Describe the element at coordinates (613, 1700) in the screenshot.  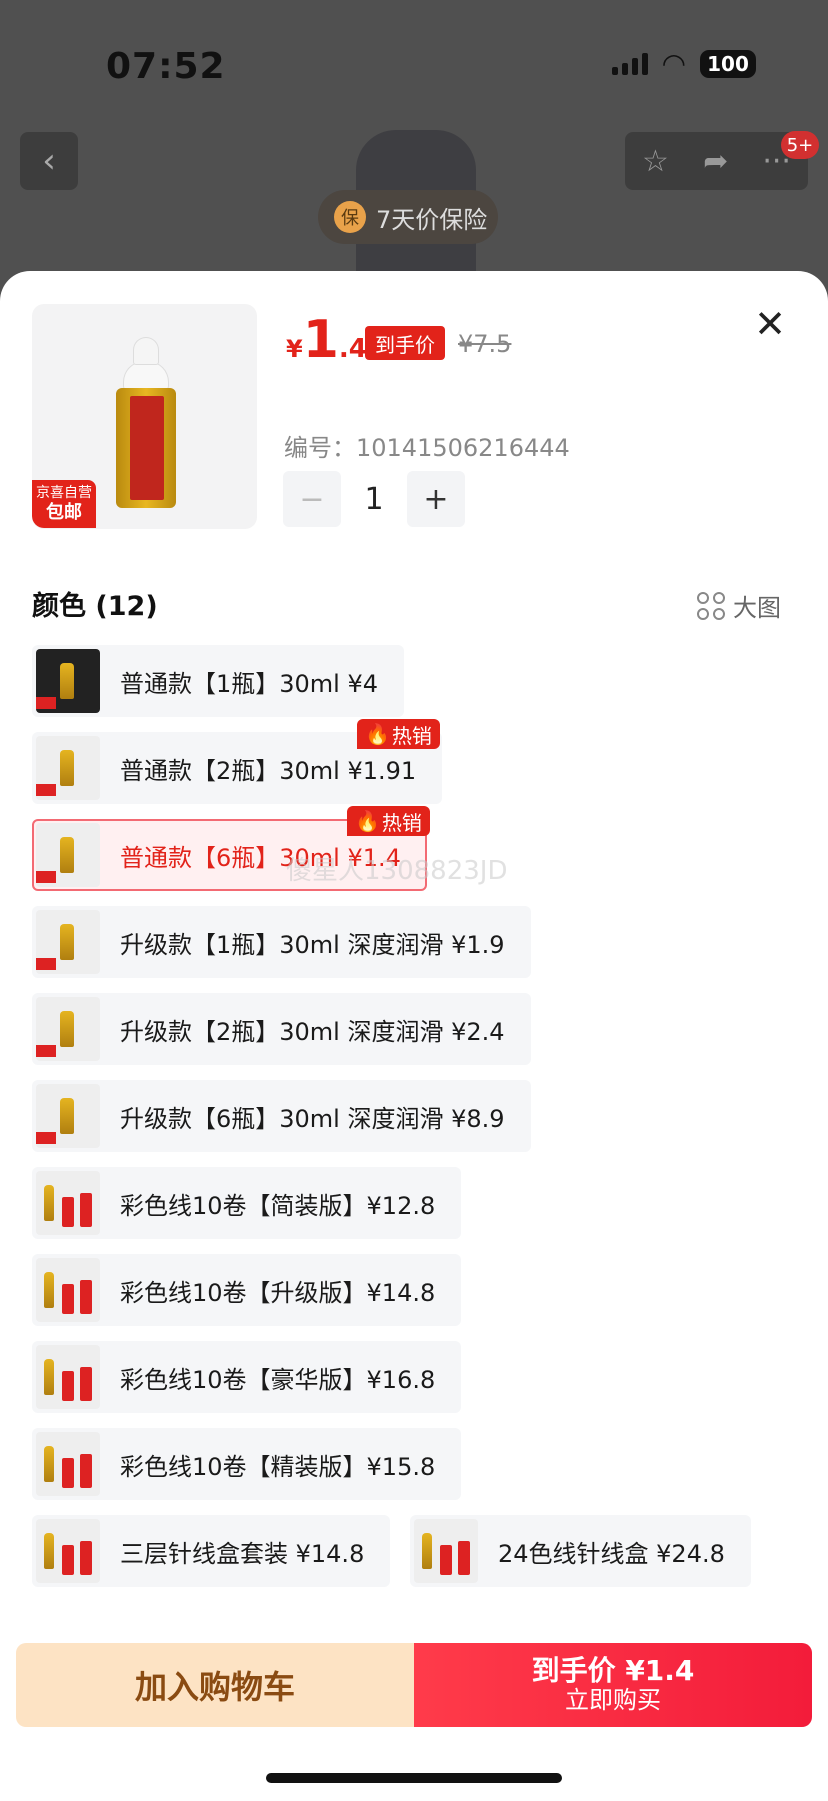
I see `buy-now-label: 立即购买` at that location.